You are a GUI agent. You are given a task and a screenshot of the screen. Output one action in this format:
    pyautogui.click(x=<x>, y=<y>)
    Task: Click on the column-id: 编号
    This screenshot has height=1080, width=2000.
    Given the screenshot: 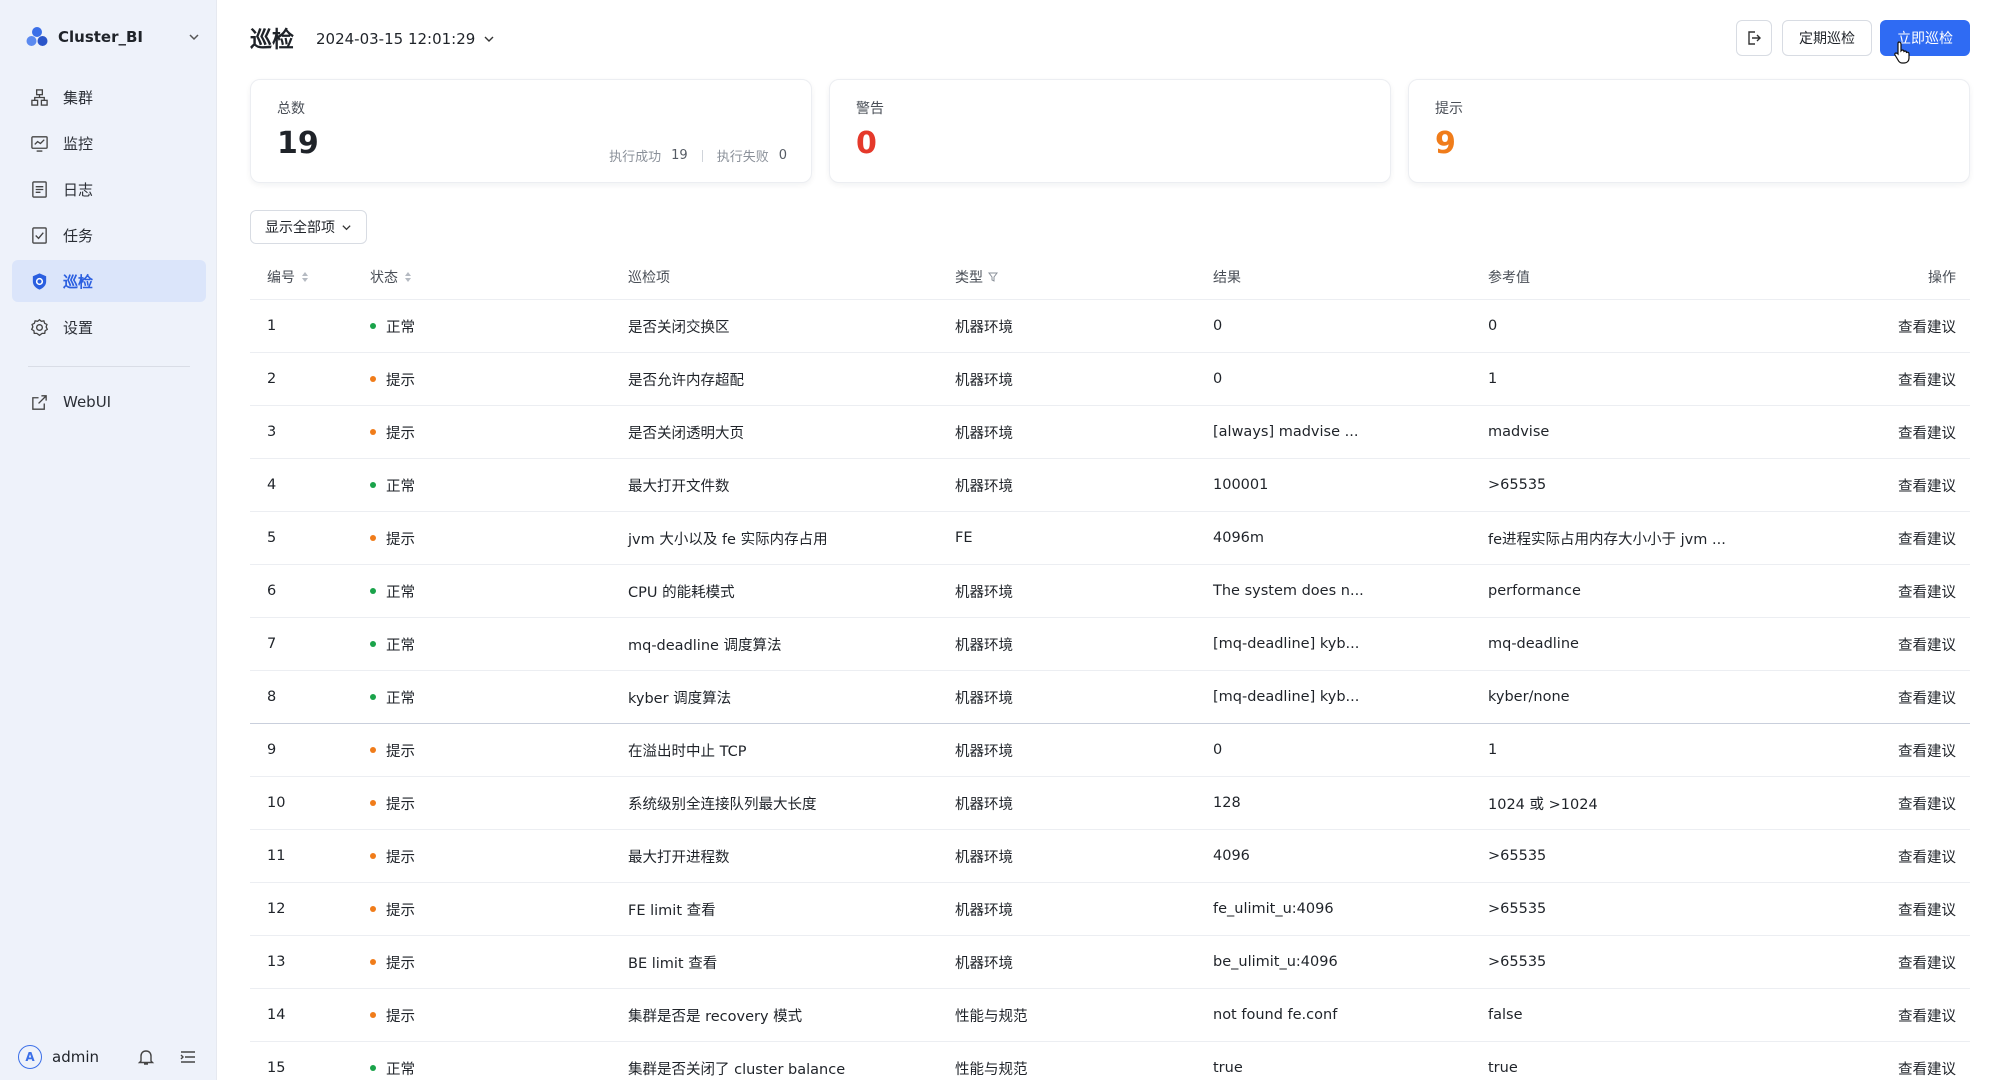 What is the action you would take?
    pyautogui.click(x=288, y=277)
    